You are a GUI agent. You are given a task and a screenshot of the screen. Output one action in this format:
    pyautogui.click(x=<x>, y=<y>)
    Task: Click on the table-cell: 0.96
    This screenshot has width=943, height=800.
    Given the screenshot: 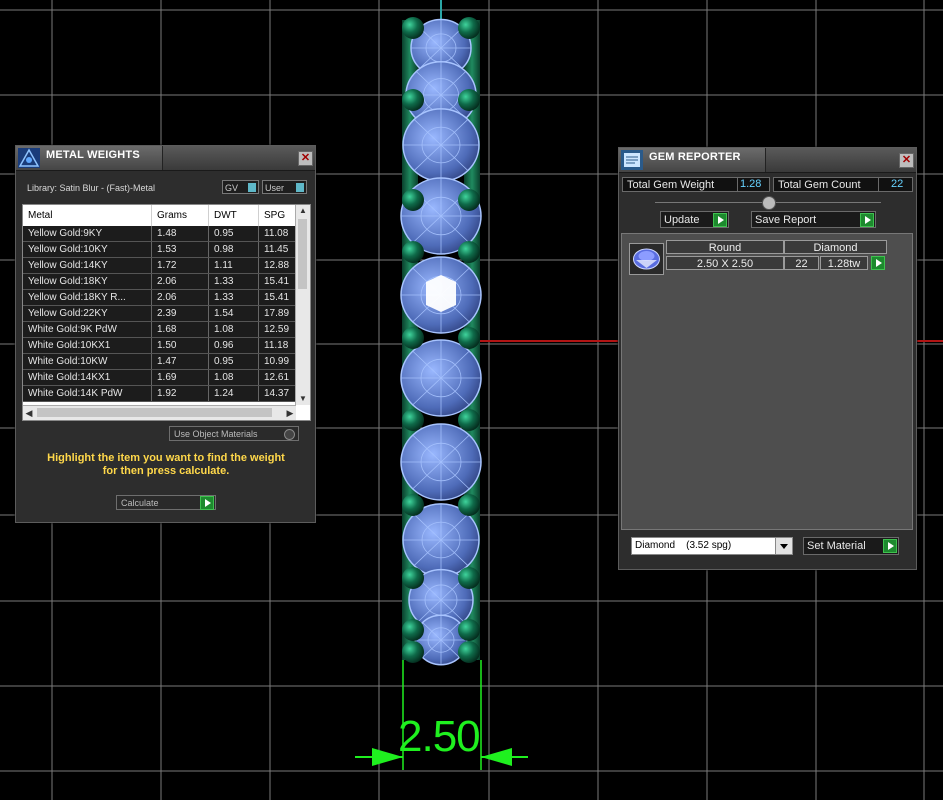 What is the action you would take?
    pyautogui.click(x=233, y=345)
    